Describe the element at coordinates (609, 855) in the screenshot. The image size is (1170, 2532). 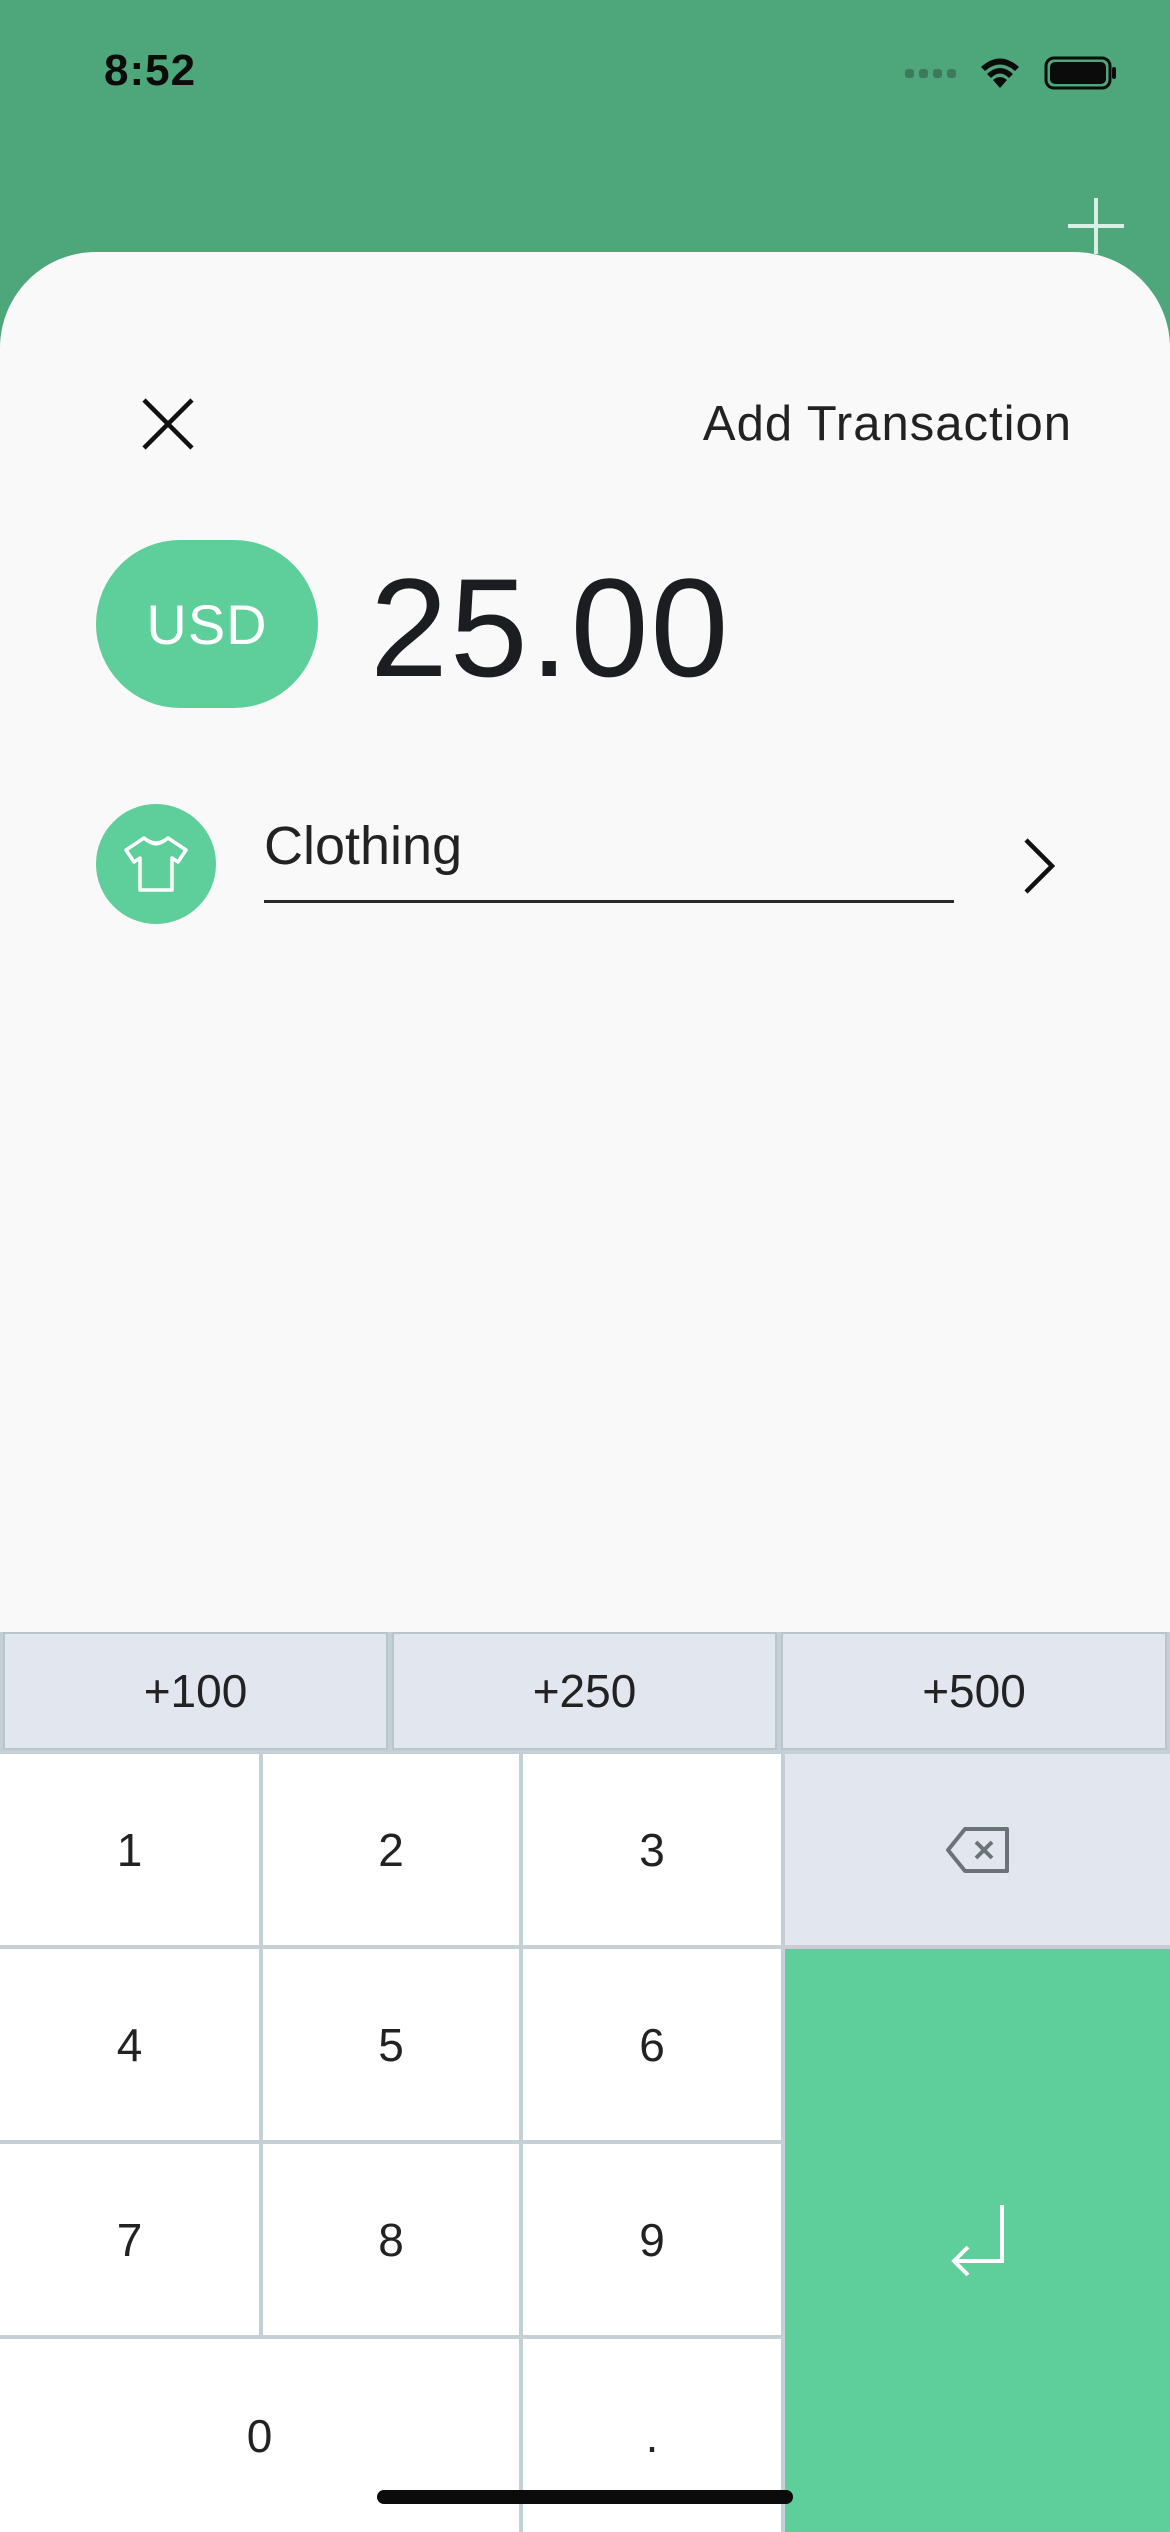
I see `category-field: Clothing` at that location.